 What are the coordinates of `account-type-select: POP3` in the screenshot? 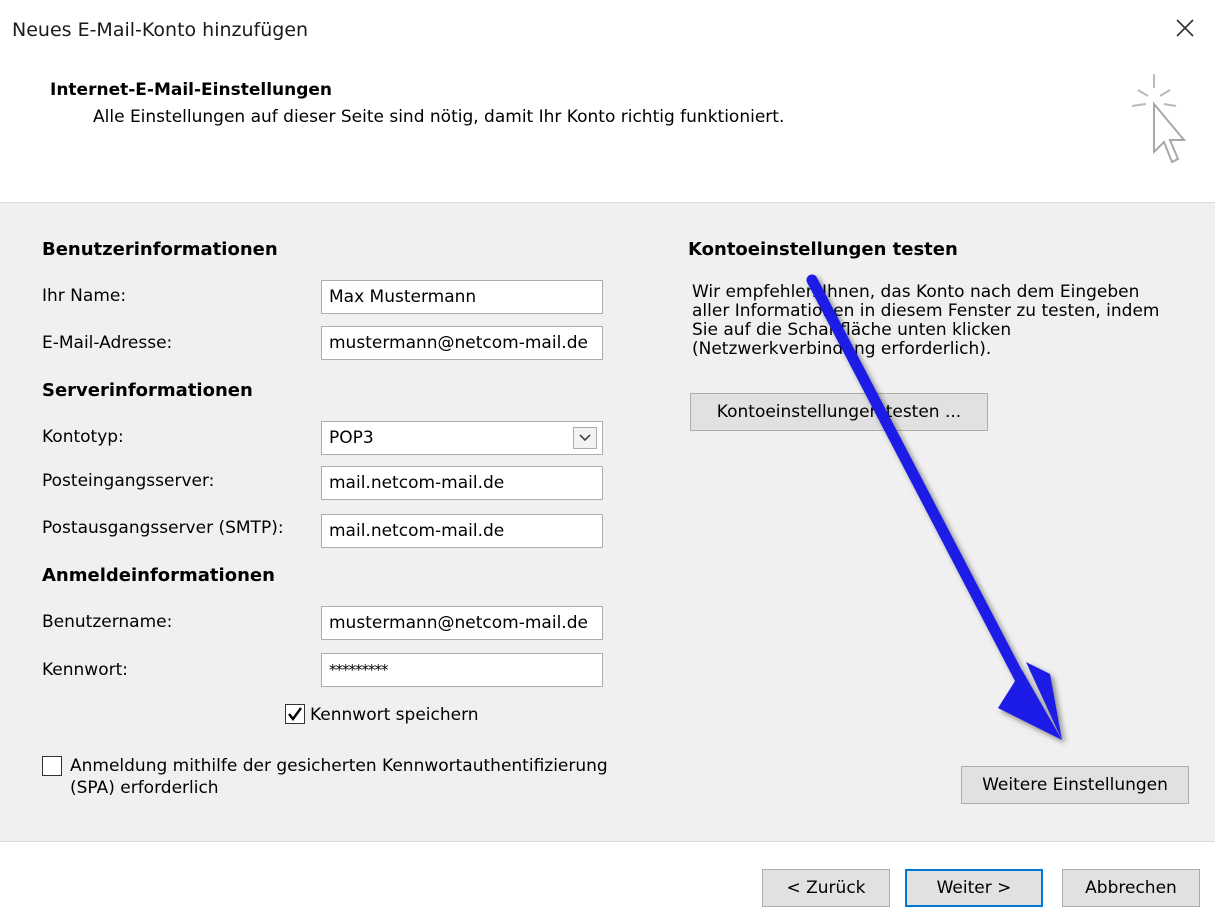 It's located at (462, 438).